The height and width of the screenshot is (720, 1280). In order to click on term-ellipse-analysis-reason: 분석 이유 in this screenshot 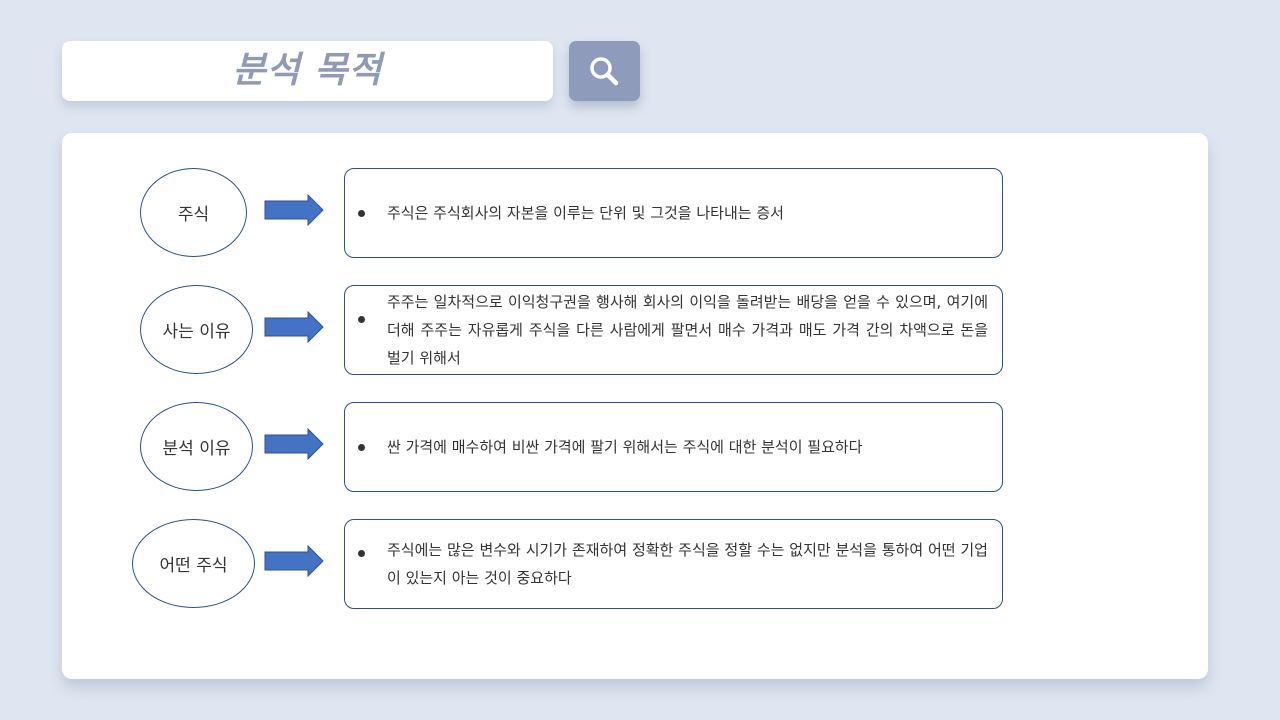, I will do `click(196, 446)`.